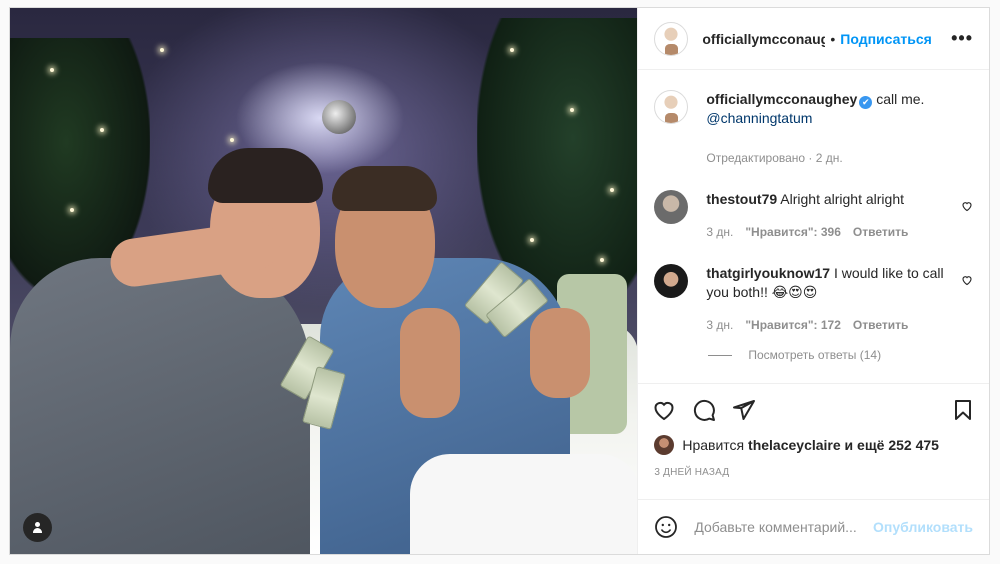 The image size is (1000, 564). I want to click on share-paper-plane-icon, so click(744, 410).